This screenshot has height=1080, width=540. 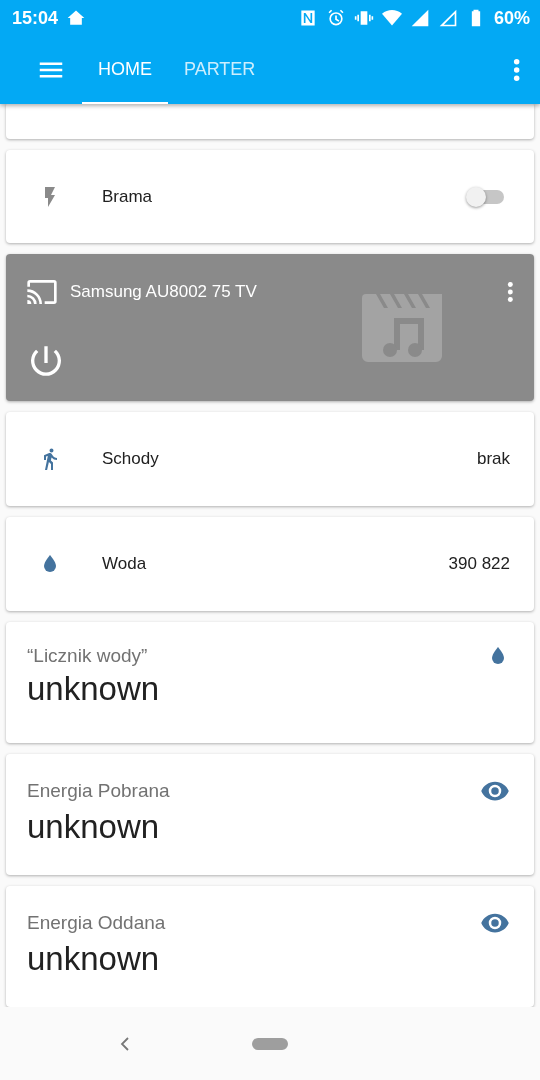 What do you see at coordinates (125, 564) in the screenshot?
I see `entity-name: Woda` at bounding box center [125, 564].